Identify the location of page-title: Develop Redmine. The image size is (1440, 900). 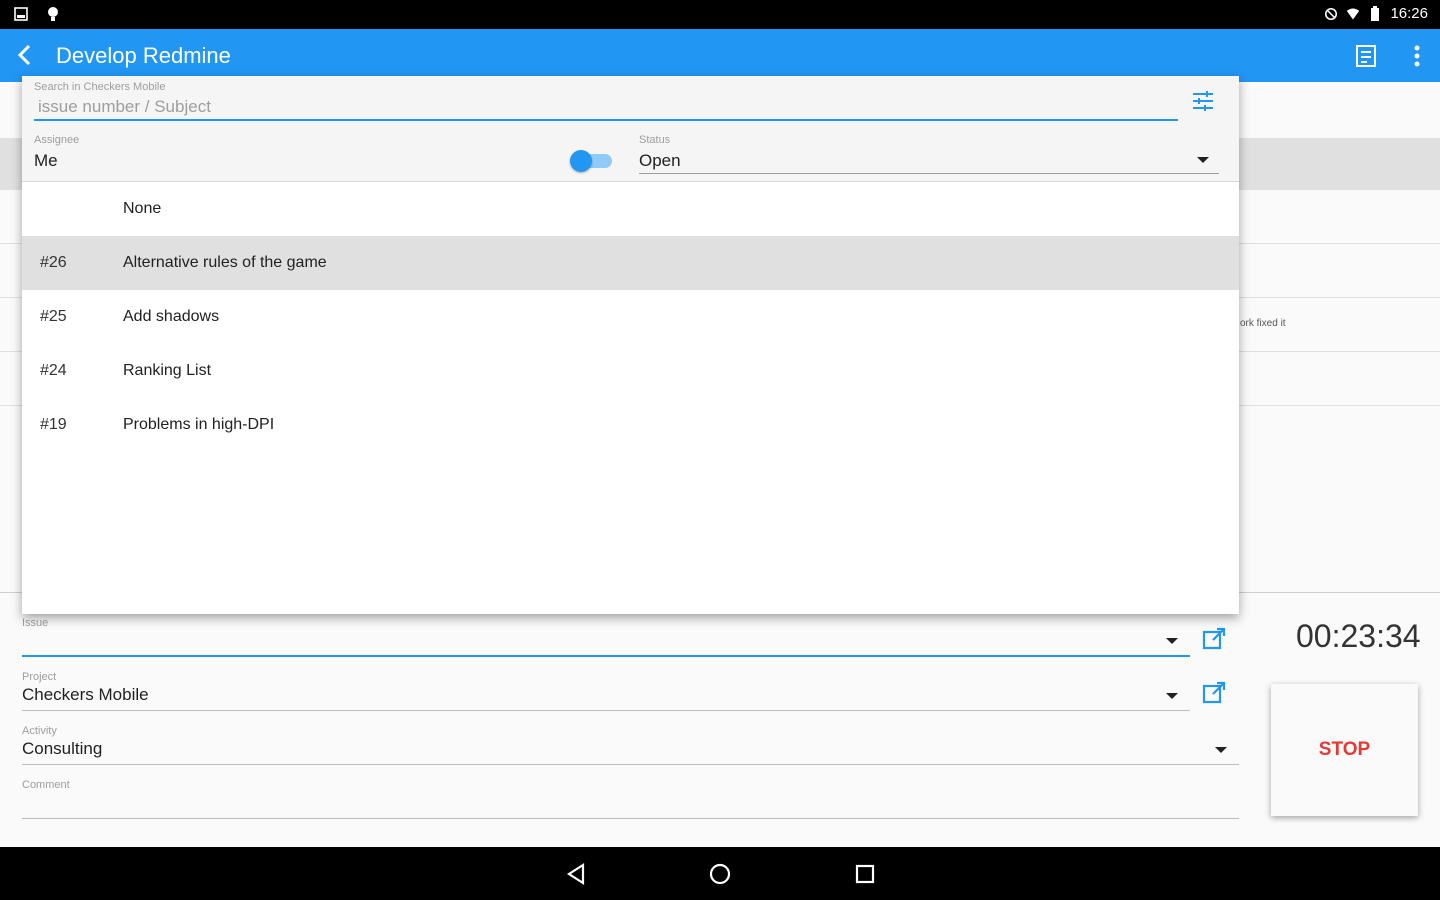
(143, 55).